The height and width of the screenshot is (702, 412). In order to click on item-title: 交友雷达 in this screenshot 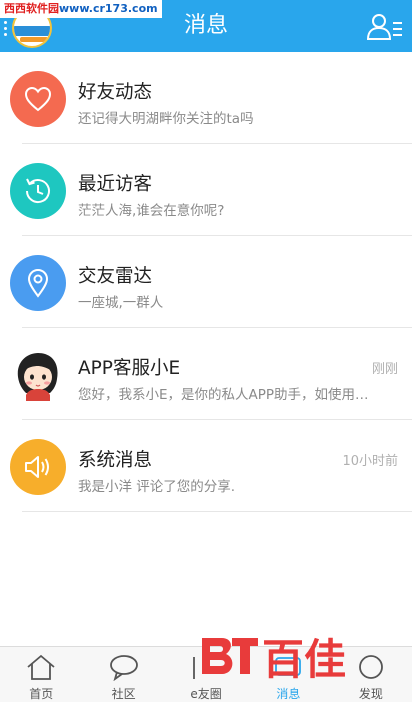, I will do `click(115, 276)`.